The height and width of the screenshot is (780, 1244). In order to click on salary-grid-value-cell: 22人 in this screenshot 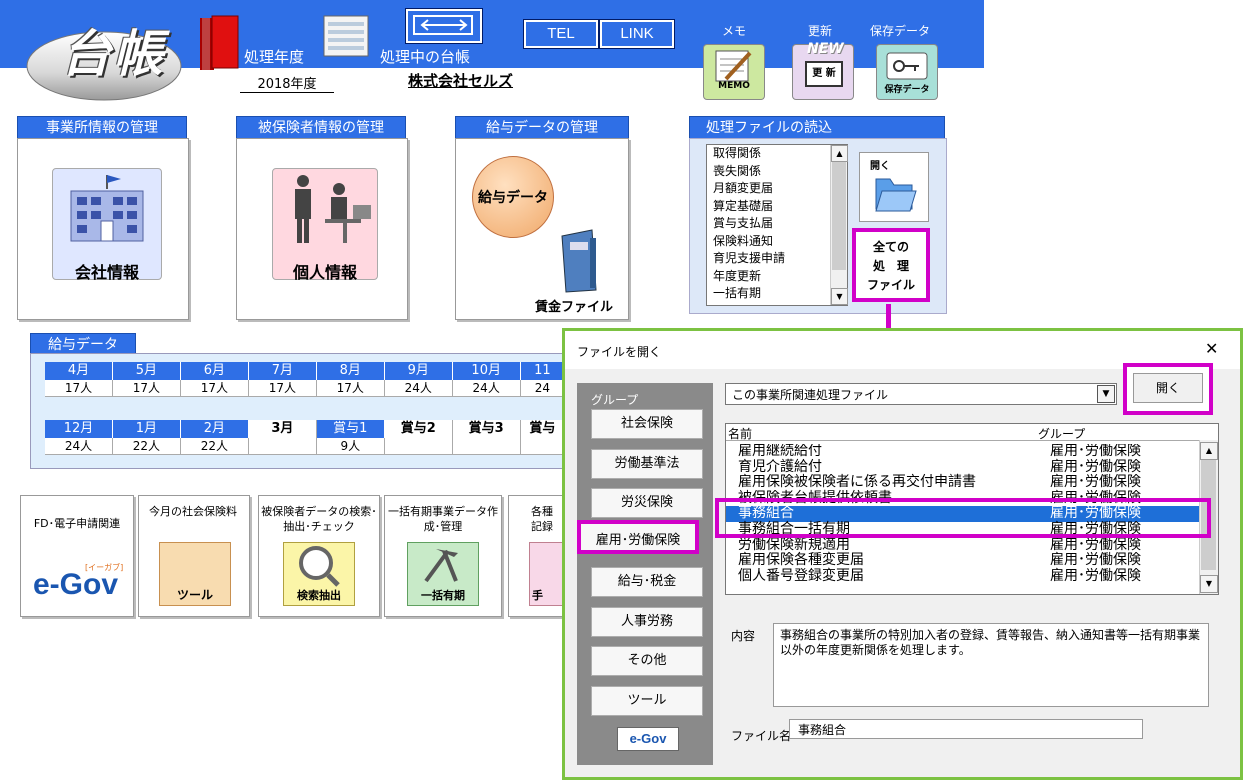, I will do `click(214, 446)`.